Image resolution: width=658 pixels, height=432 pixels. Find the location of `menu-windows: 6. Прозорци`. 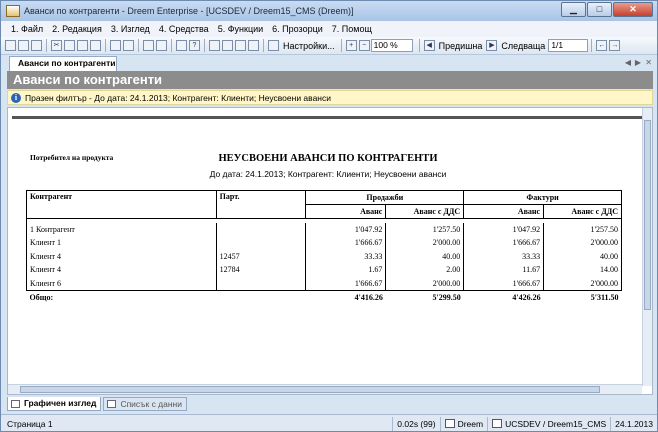

menu-windows: 6. Прозорци is located at coordinates (297, 29).